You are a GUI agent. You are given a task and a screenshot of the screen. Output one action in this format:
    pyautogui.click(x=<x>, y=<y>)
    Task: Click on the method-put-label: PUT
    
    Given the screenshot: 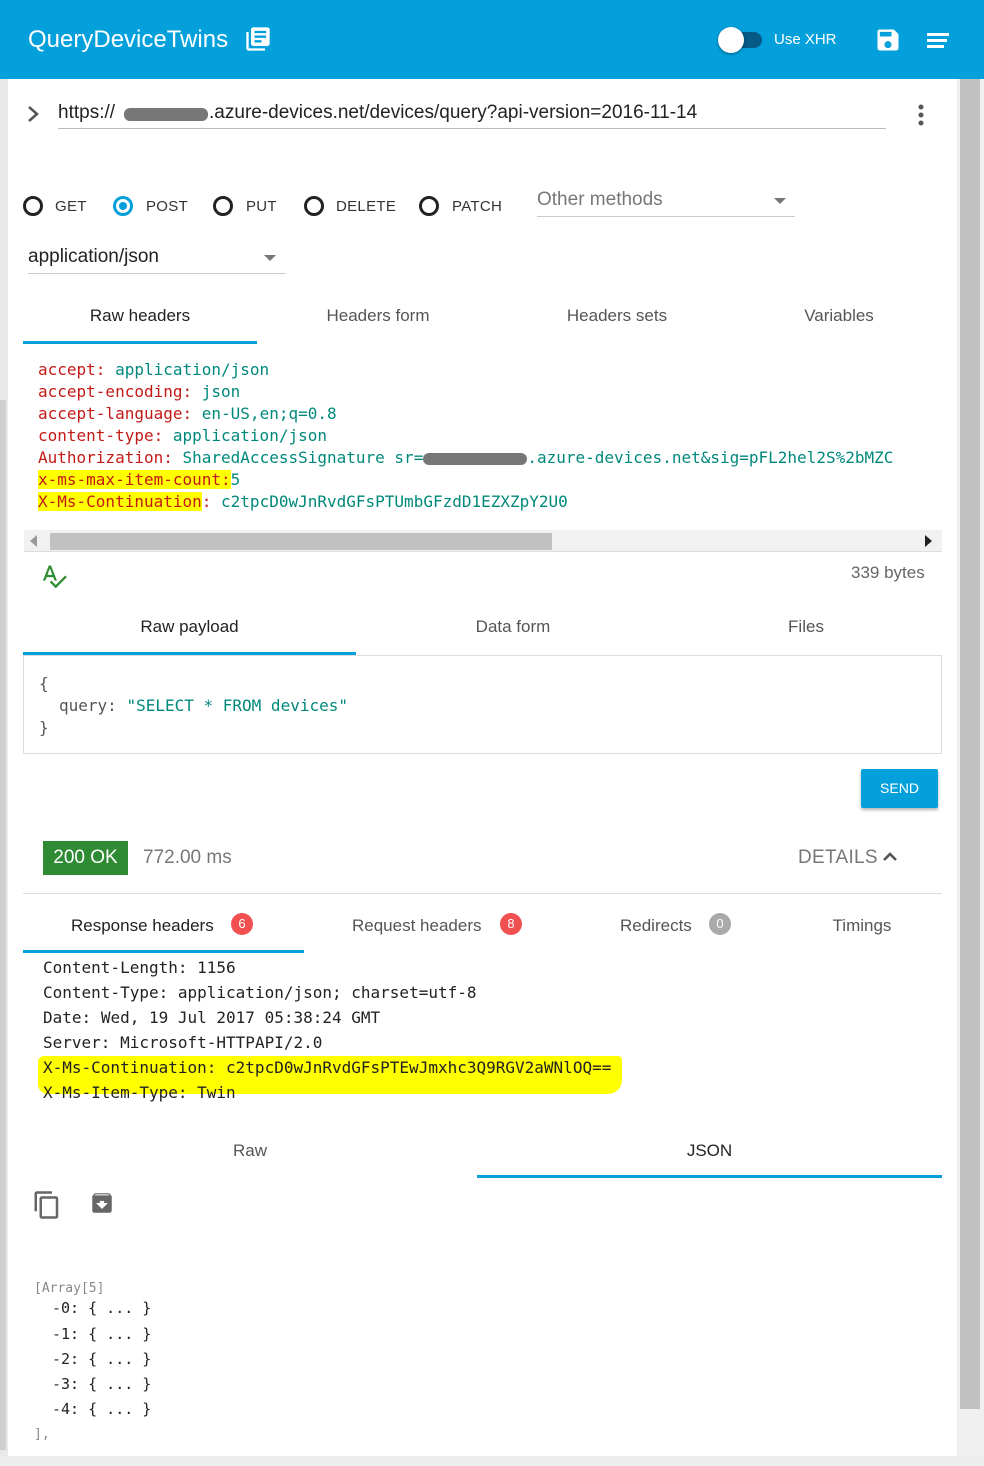 What is the action you would take?
    pyautogui.click(x=261, y=206)
    